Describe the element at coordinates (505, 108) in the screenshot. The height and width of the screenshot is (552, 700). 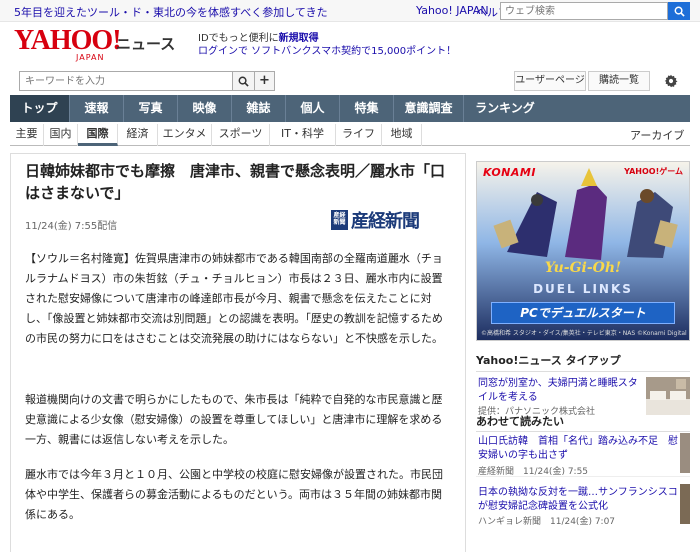
I see `main-nav-ranking: ランキング` at that location.